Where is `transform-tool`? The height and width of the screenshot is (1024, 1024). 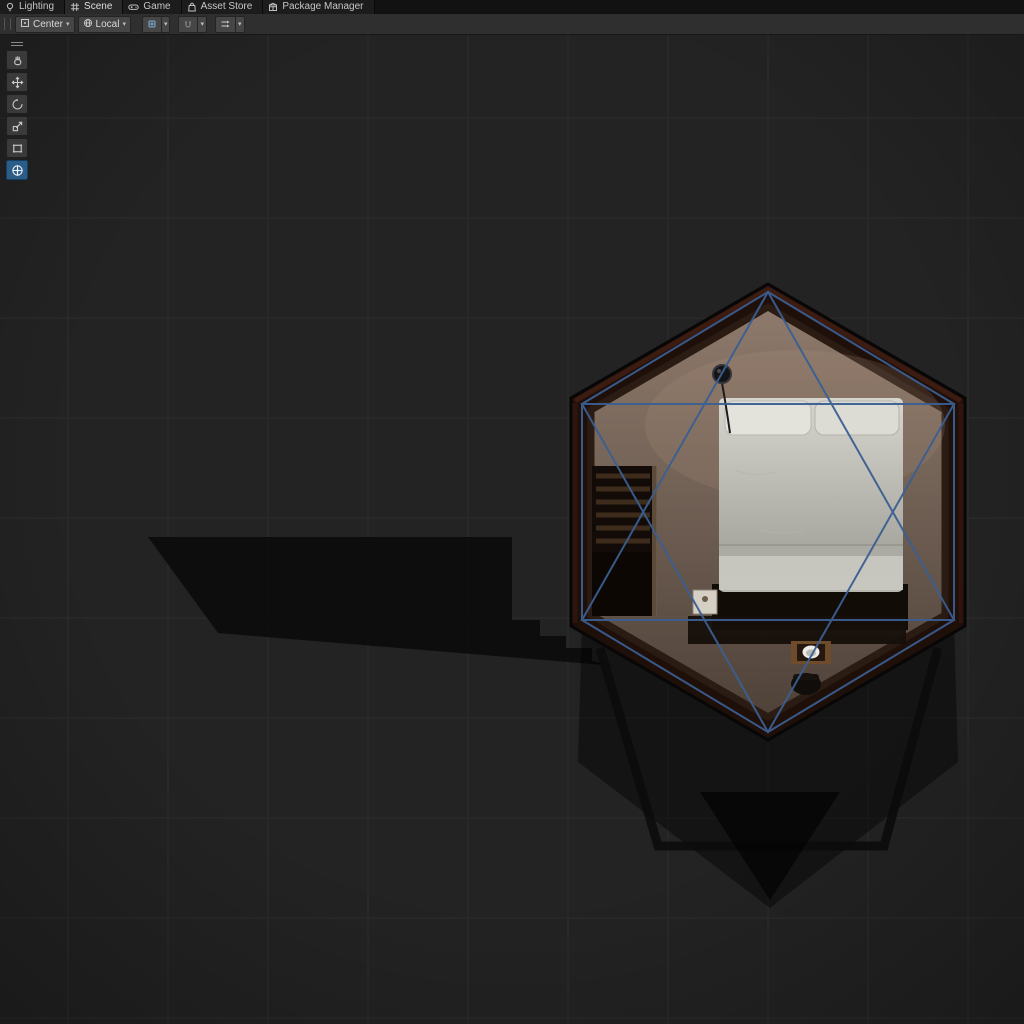
transform-tool is located at coordinates (17, 170).